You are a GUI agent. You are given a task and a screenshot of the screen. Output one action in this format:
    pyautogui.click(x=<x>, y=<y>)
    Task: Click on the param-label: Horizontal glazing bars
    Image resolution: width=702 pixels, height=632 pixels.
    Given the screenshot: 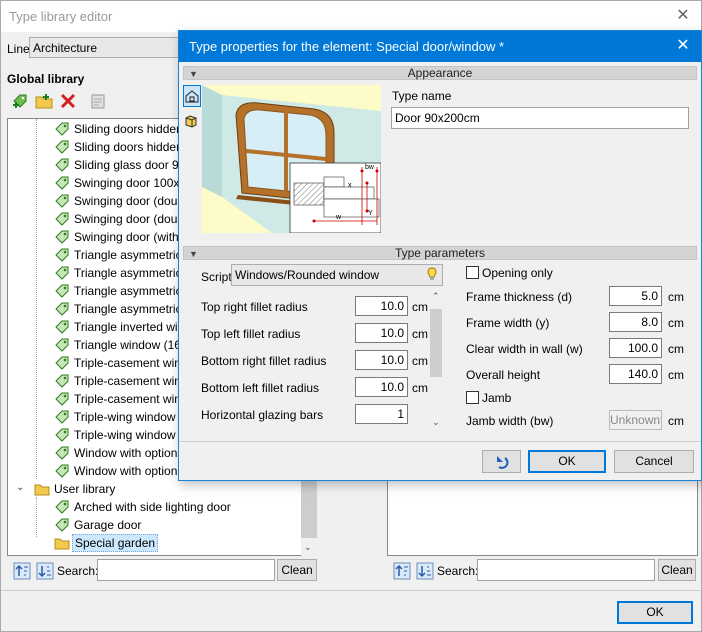 What is the action you would take?
    pyautogui.click(x=262, y=415)
    